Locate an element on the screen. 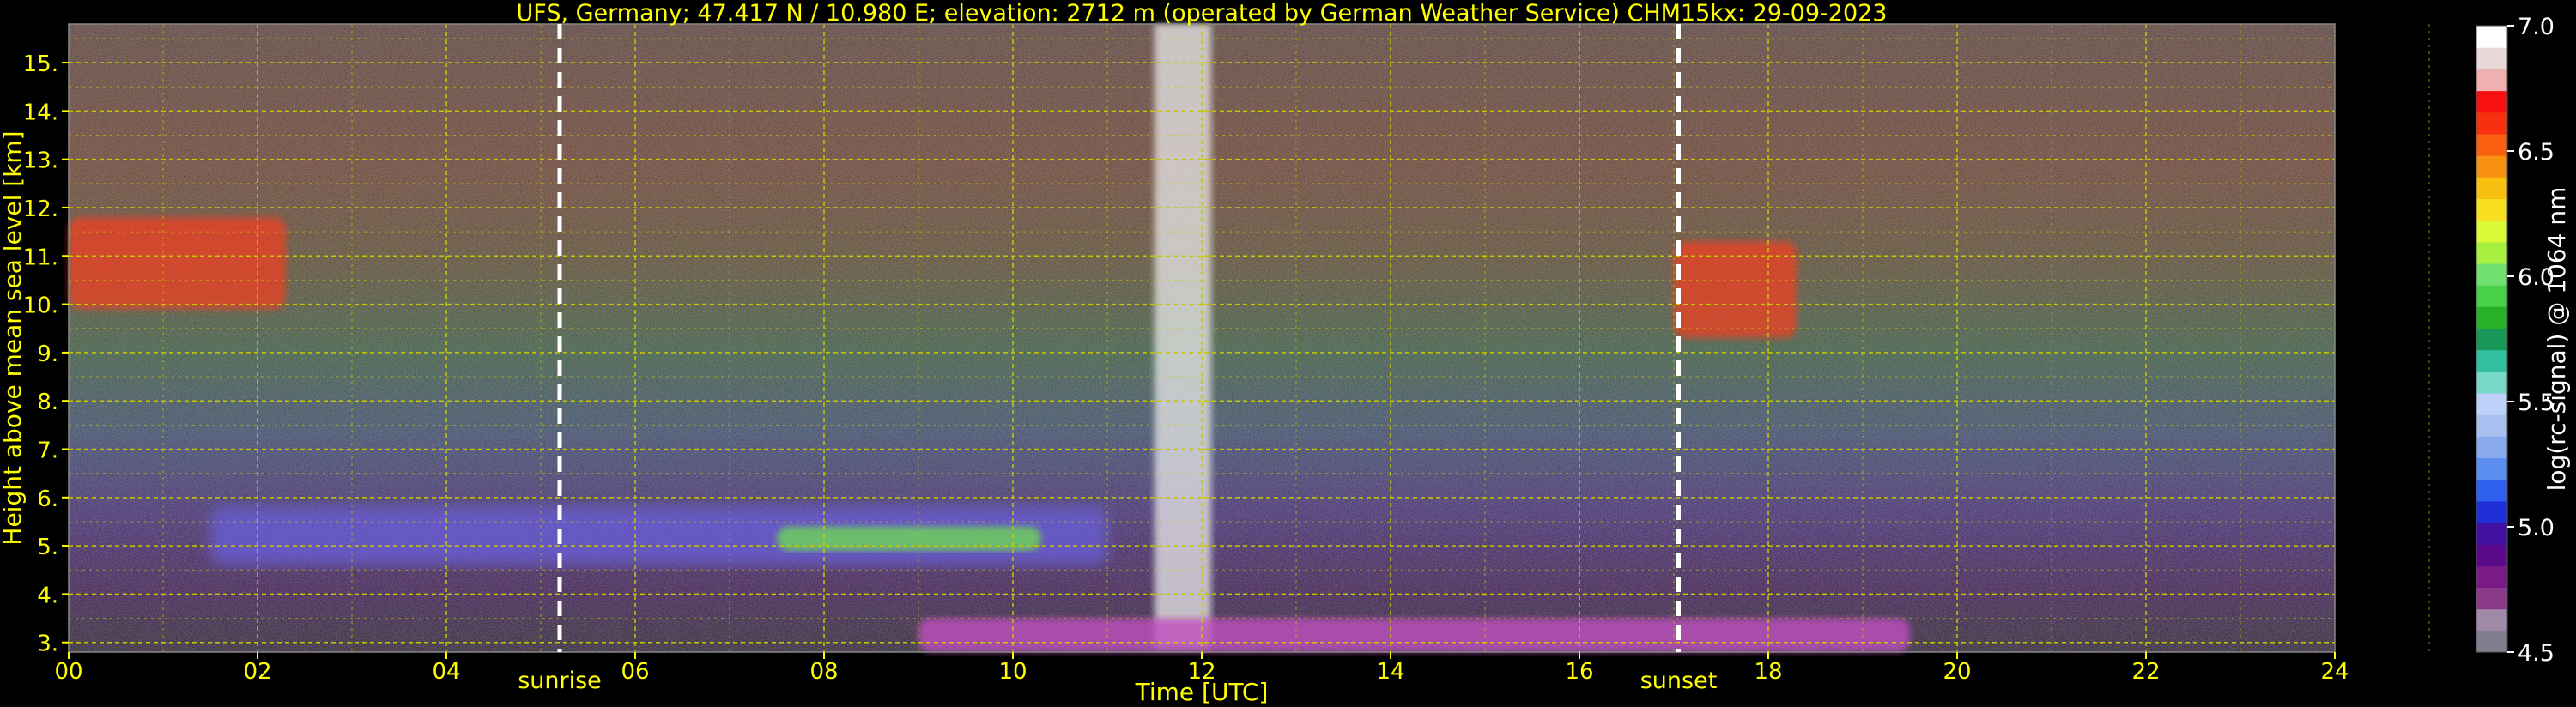 This screenshot has height=707, width=2576. y-tick-label: 5. is located at coordinates (47, 547).